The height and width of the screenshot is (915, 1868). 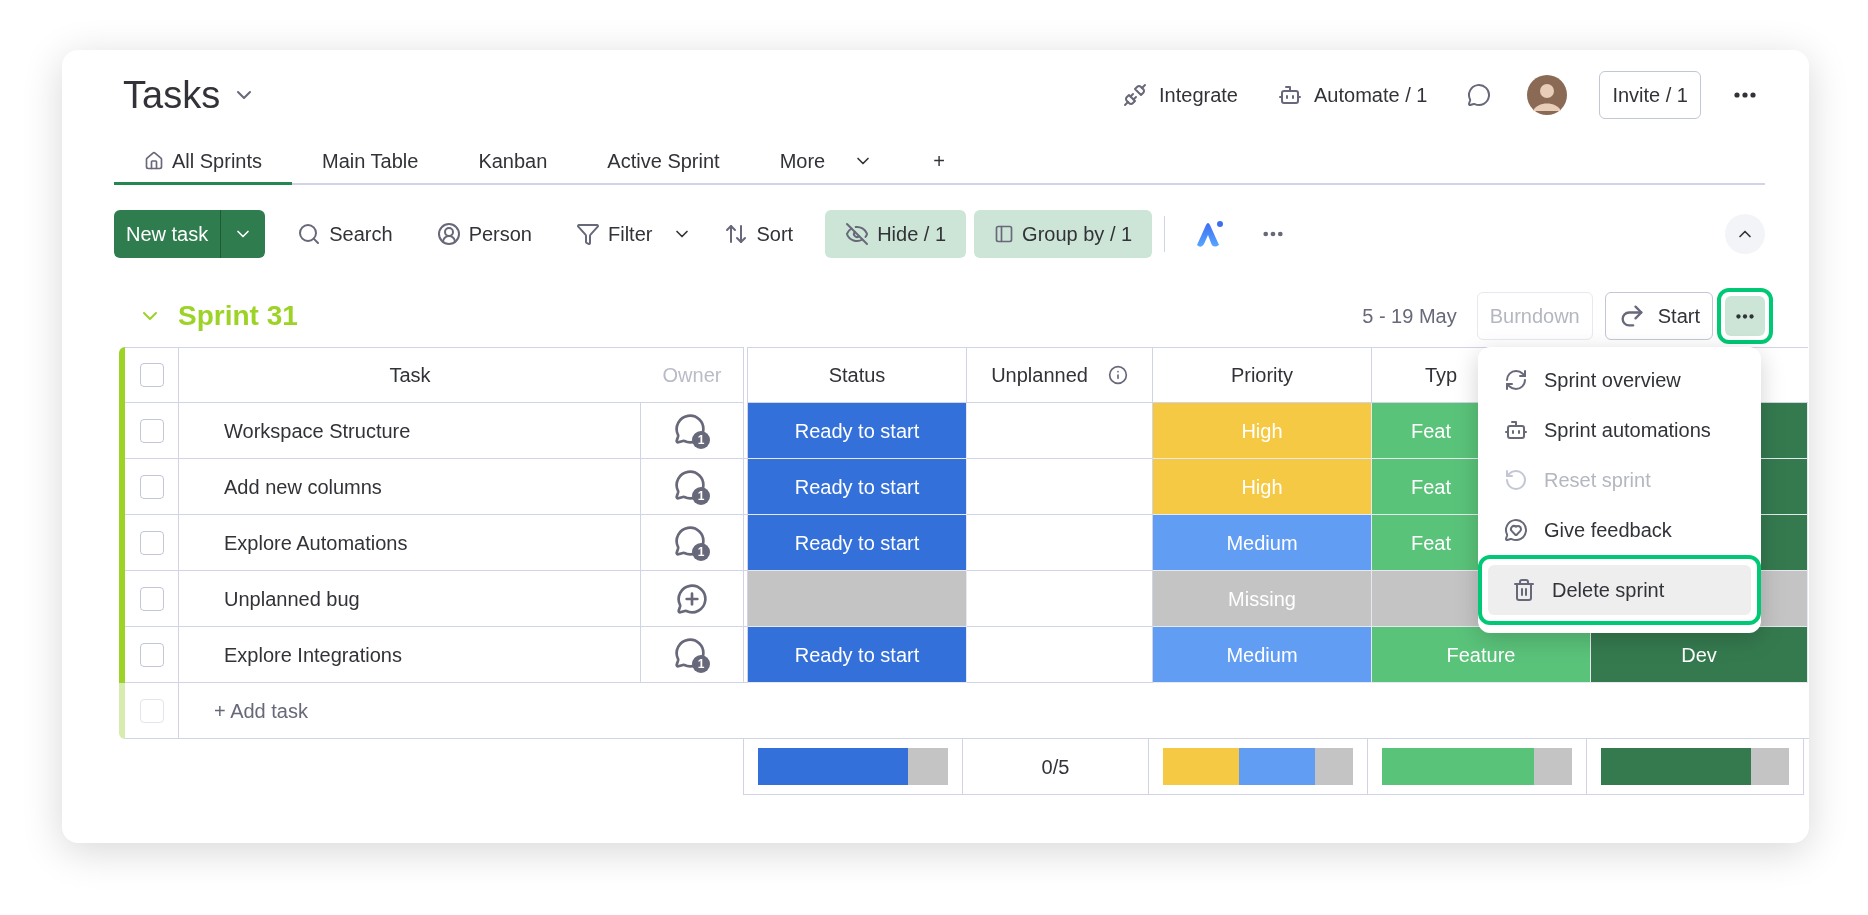 I want to click on column-header: Owner, so click(x=692, y=375).